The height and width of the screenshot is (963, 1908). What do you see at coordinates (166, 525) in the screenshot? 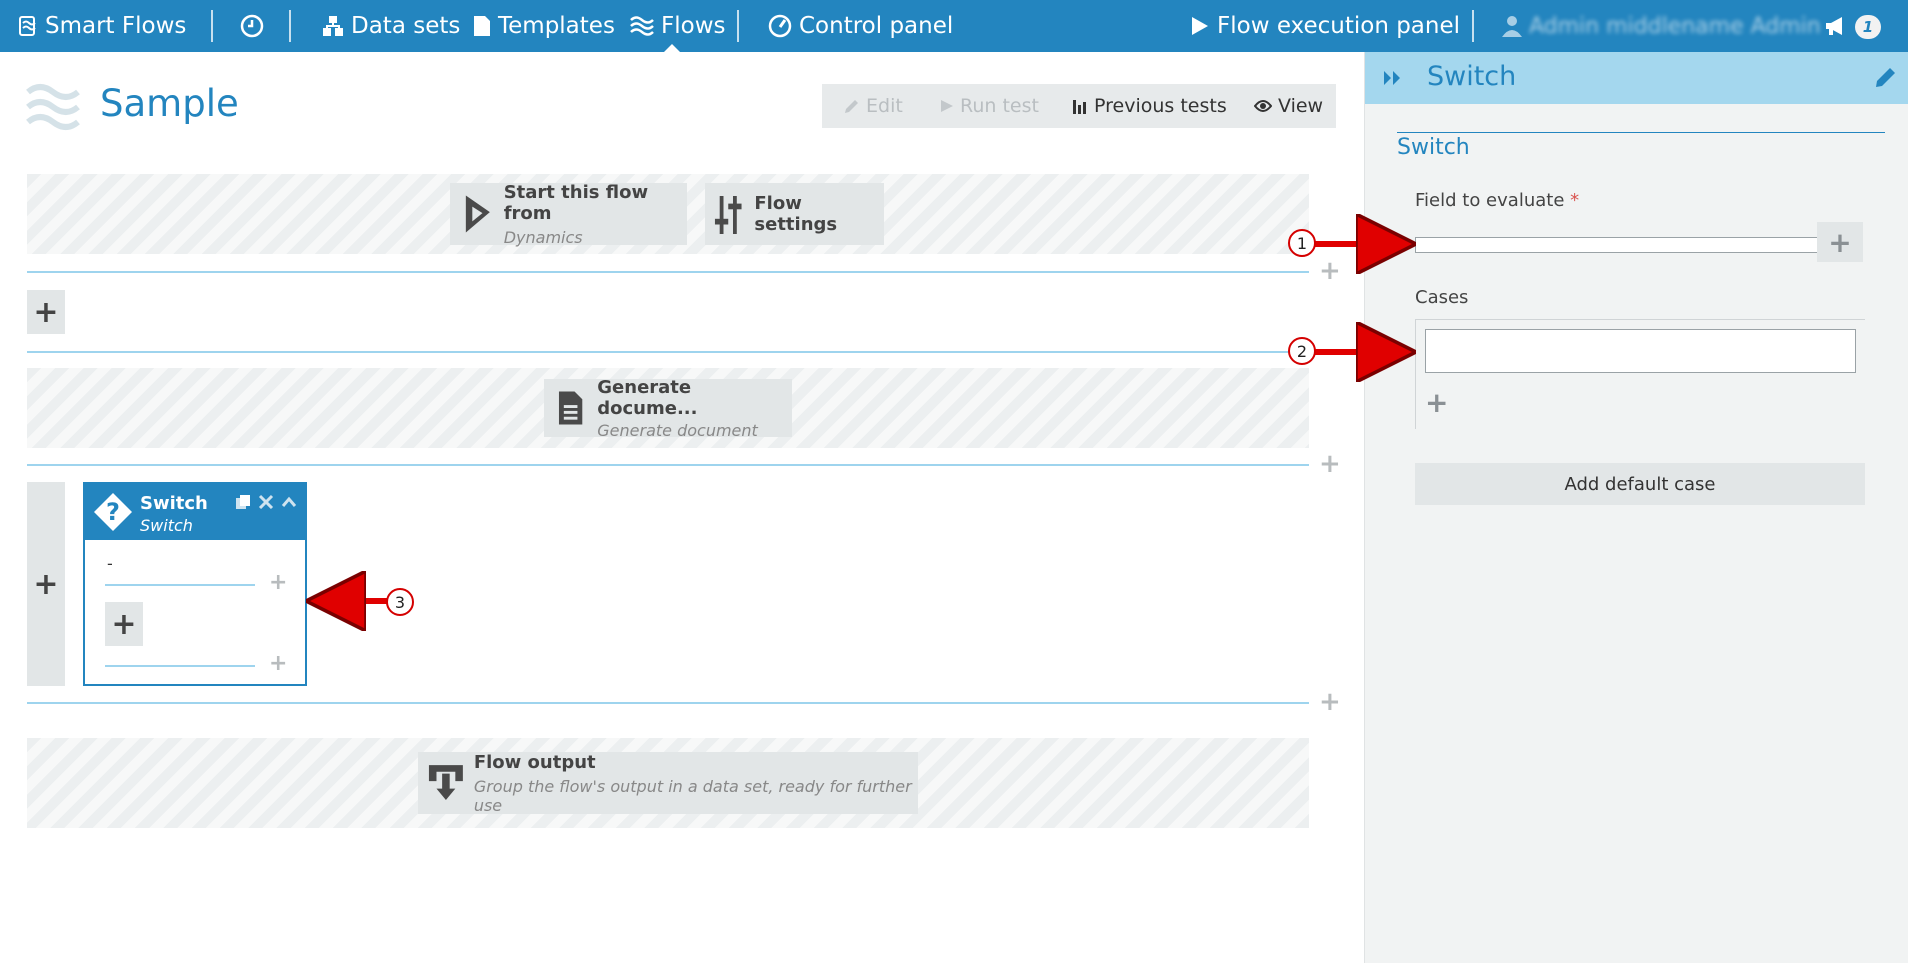
I see `switch-node-subtitle: Switch` at bounding box center [166, 525].